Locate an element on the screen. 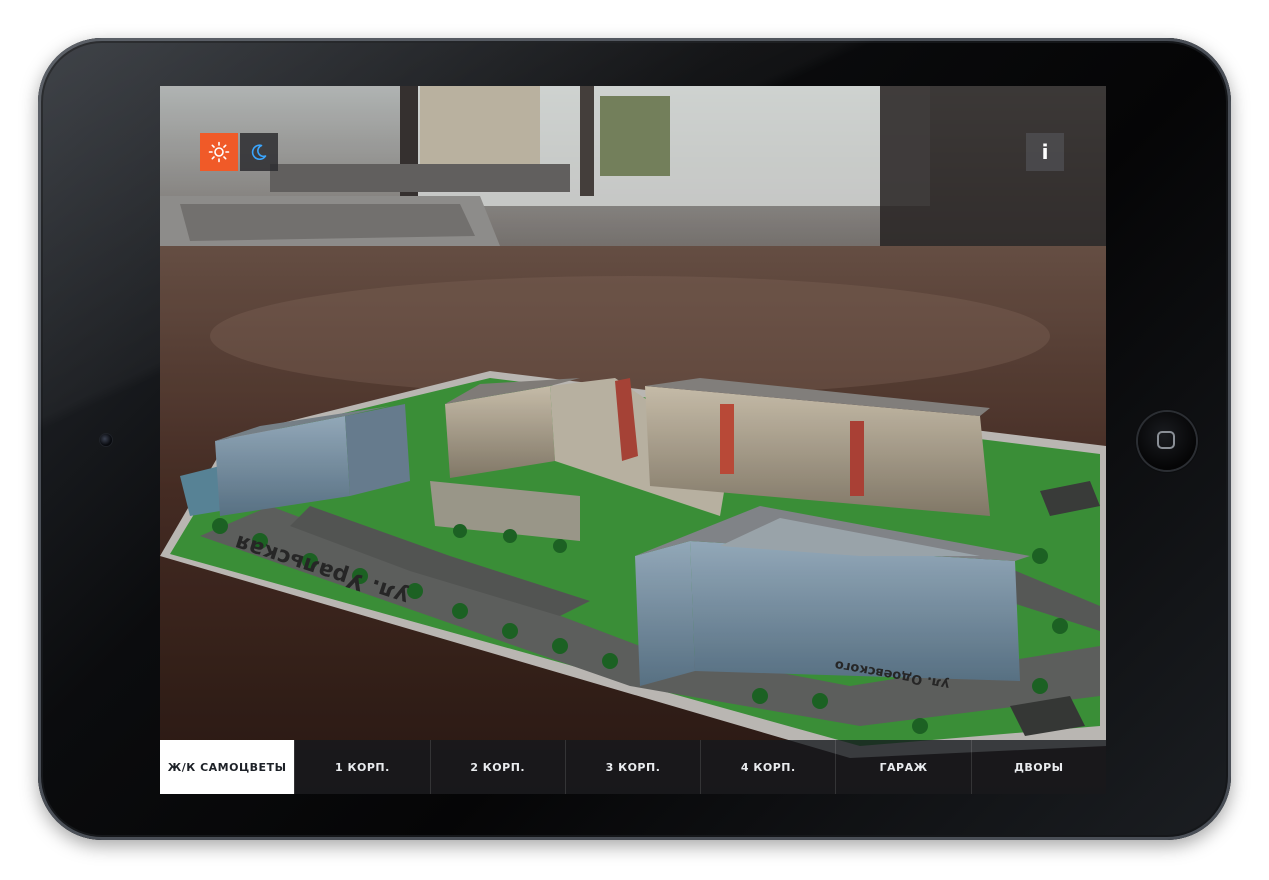 This screenshot has width=1269, height=880. tab-yards: ДВОРЫ is located at coordinates (1038, 767).